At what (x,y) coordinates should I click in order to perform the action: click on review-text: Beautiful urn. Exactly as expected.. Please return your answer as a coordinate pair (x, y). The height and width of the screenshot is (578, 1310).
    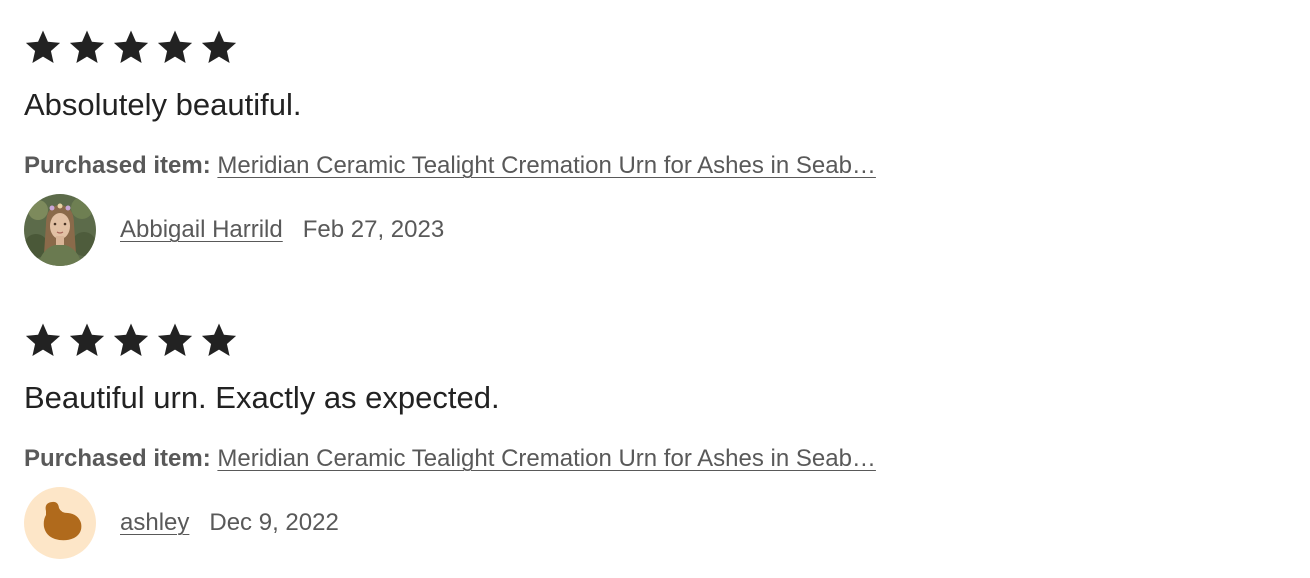
    Looking at the image, I should click on (262, 397).